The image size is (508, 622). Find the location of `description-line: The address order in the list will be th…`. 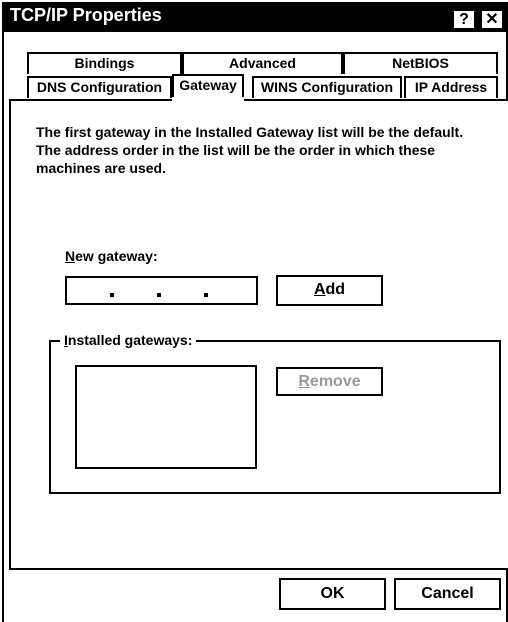

description-line: The address order in the list will be th… is located at coordinates (236, 150).